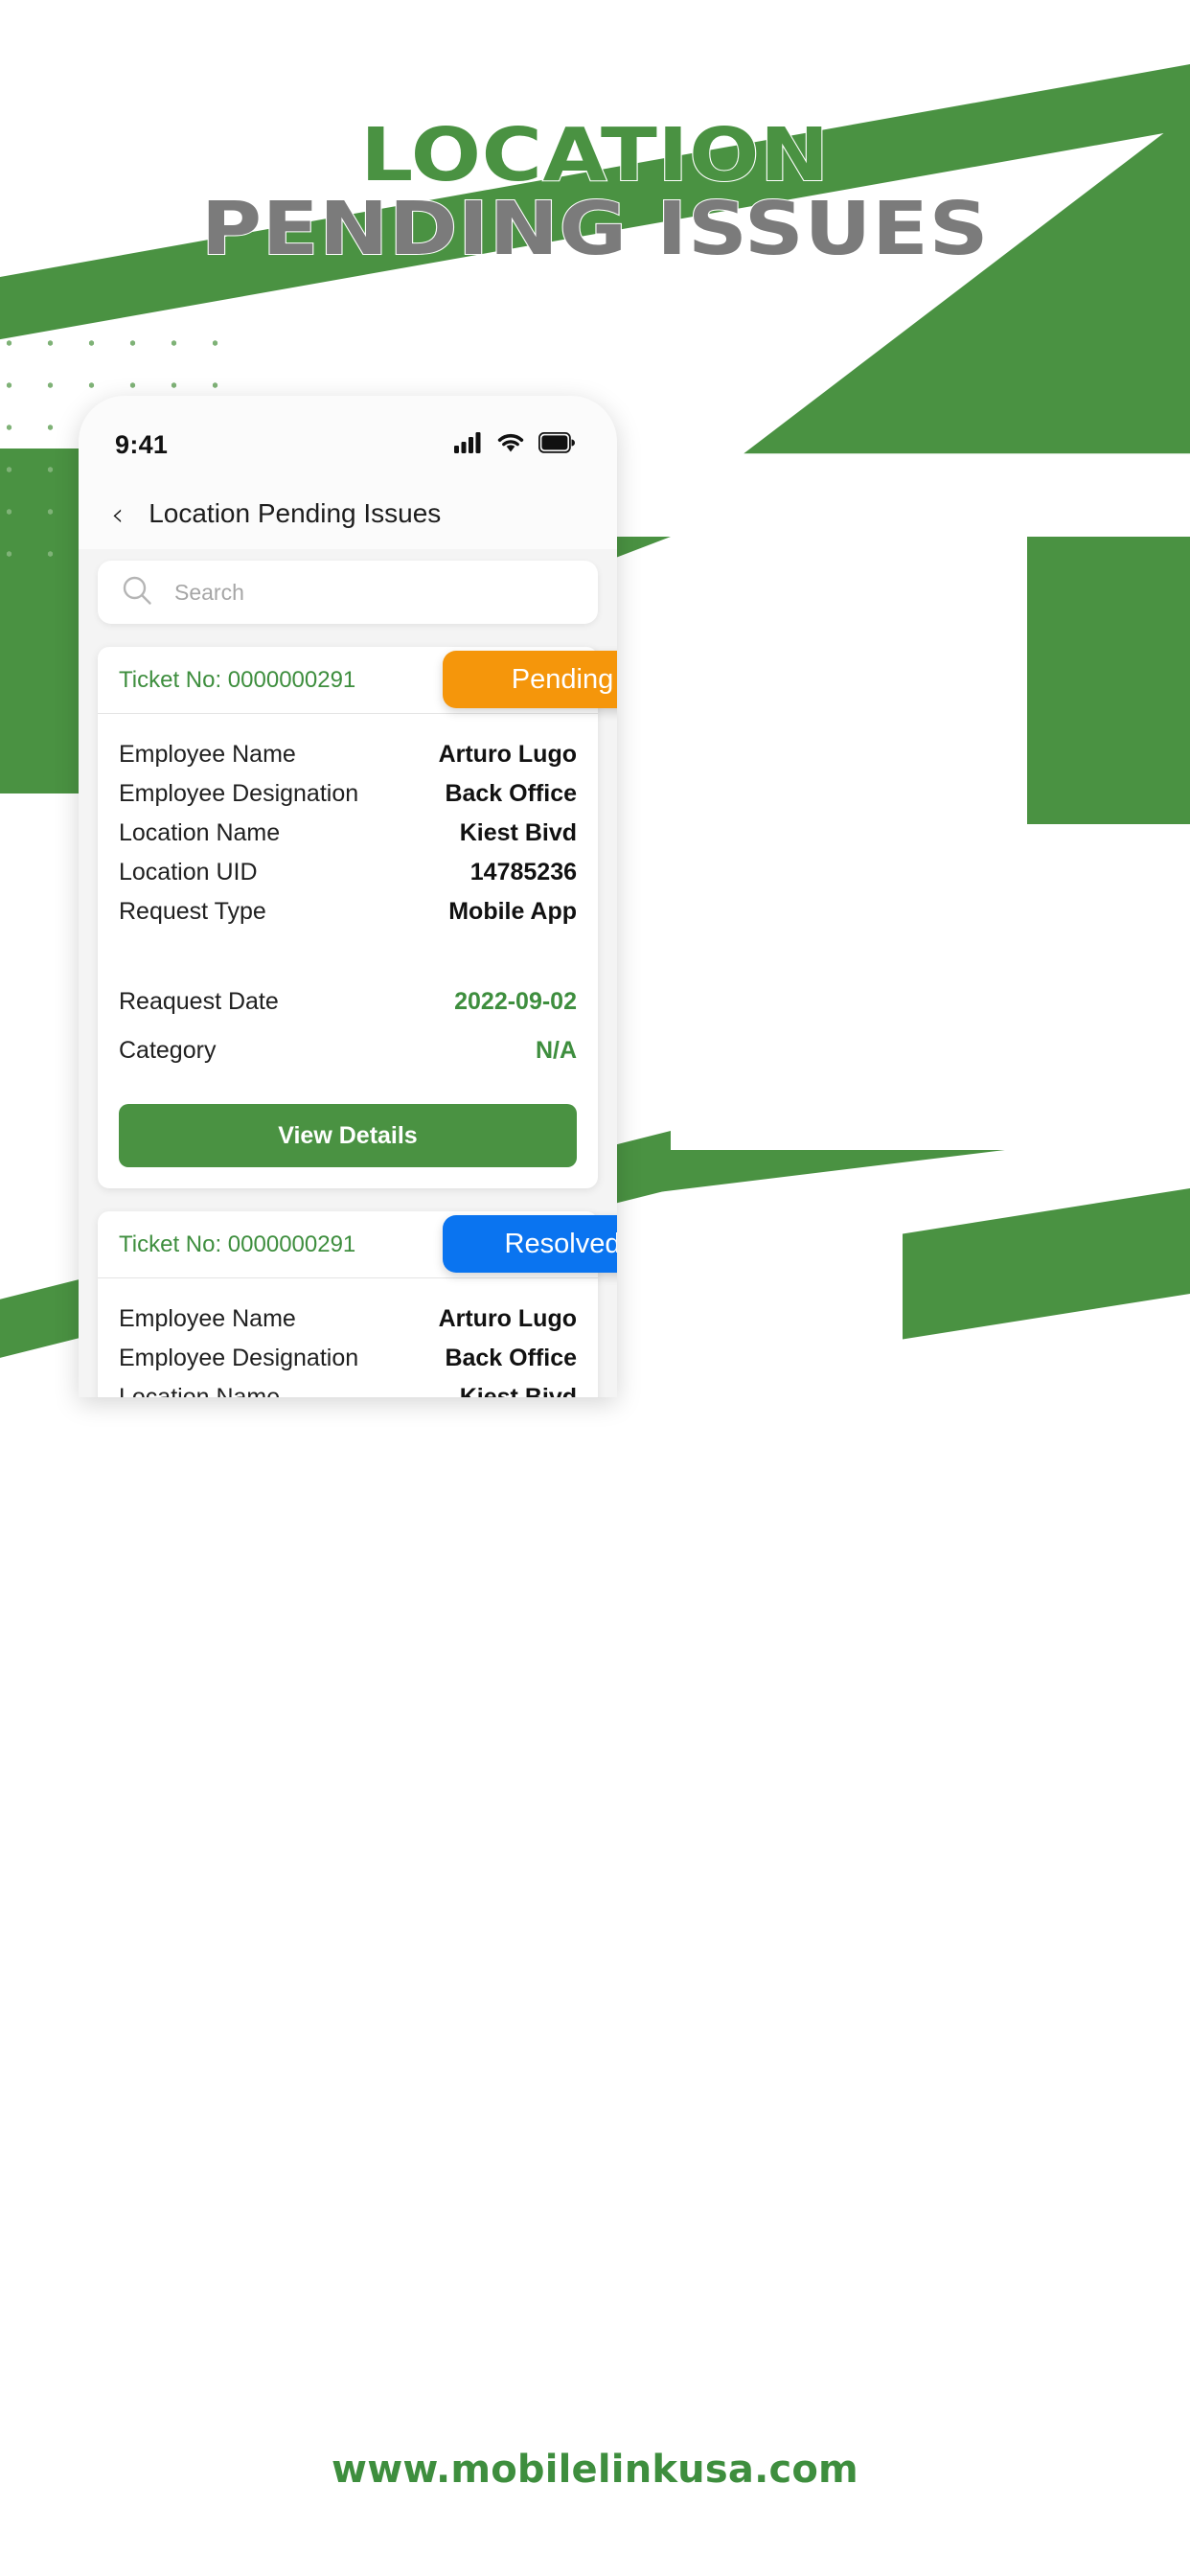 The image size is (1190, 2576). I want to click on poster-title: LOCATION PENDING ISSUES, so click(595, 193).